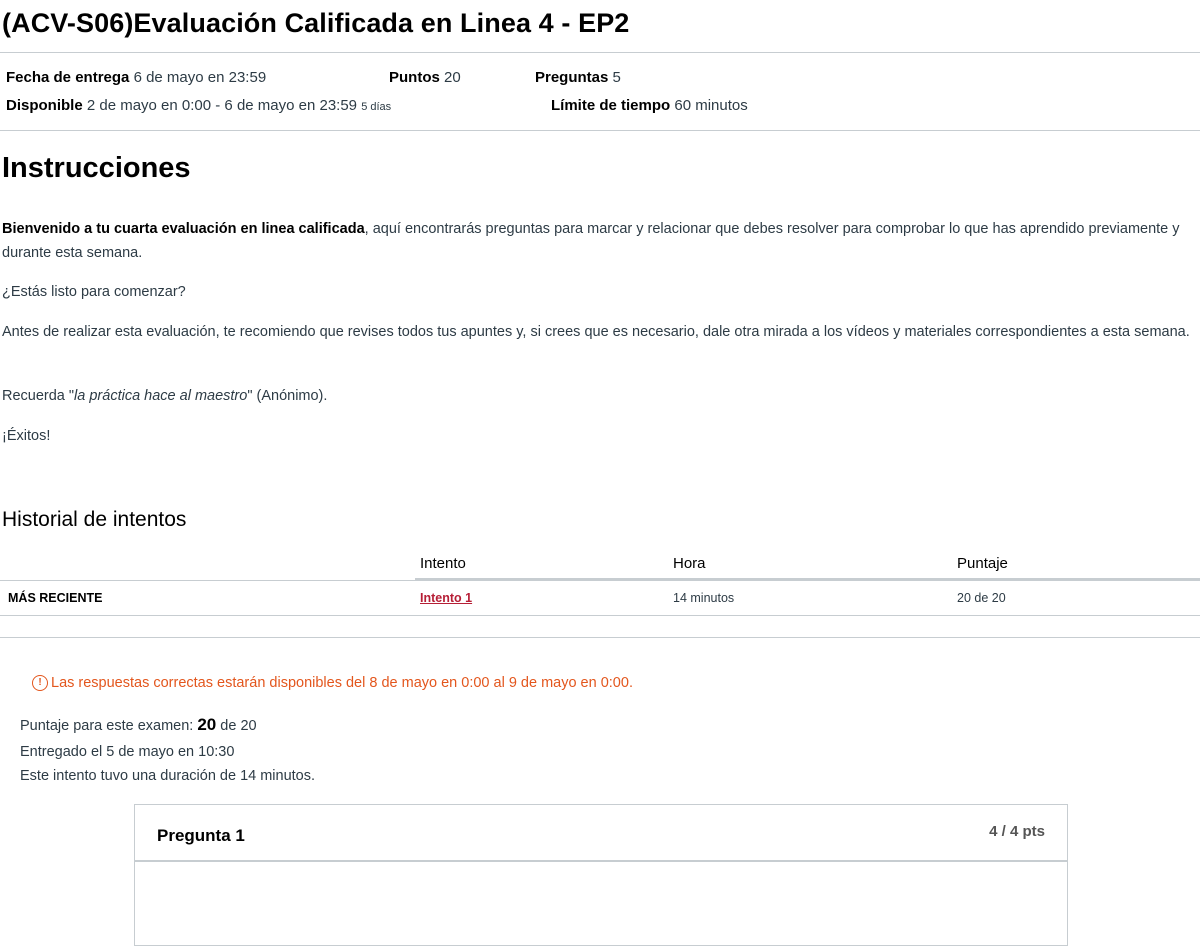  Describe the element at coordinates (452, 77) in the screenshot. I see `points-value: 20` at that location.